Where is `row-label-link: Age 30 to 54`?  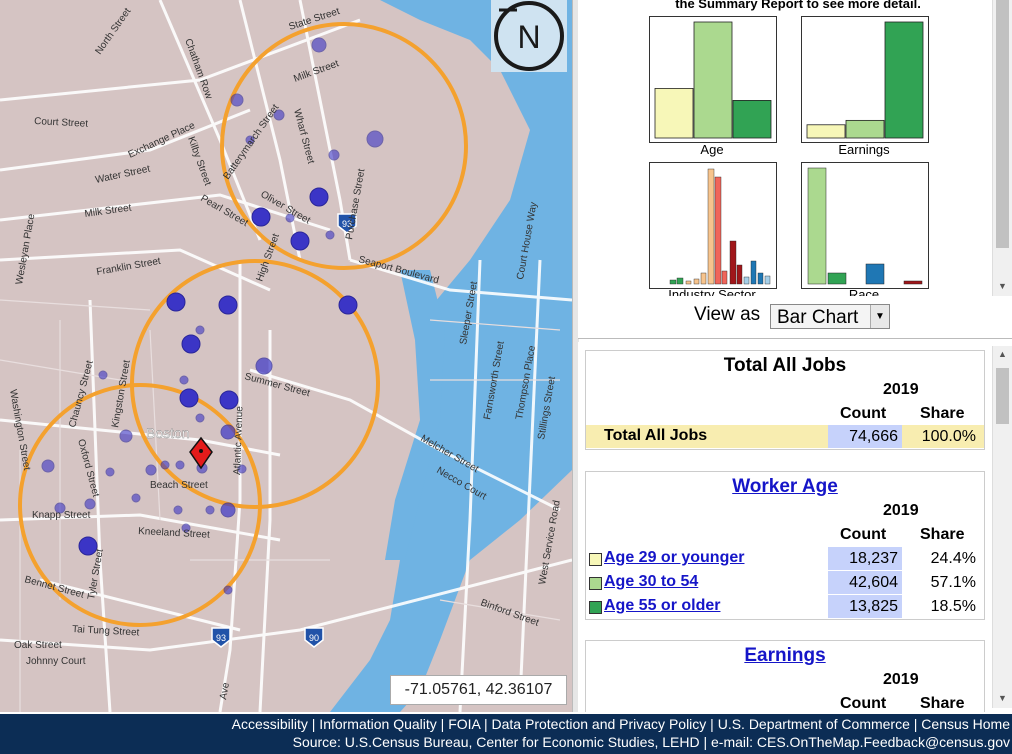 row-label-link: Age 30 to 54 is located at coordinates (651, 582).